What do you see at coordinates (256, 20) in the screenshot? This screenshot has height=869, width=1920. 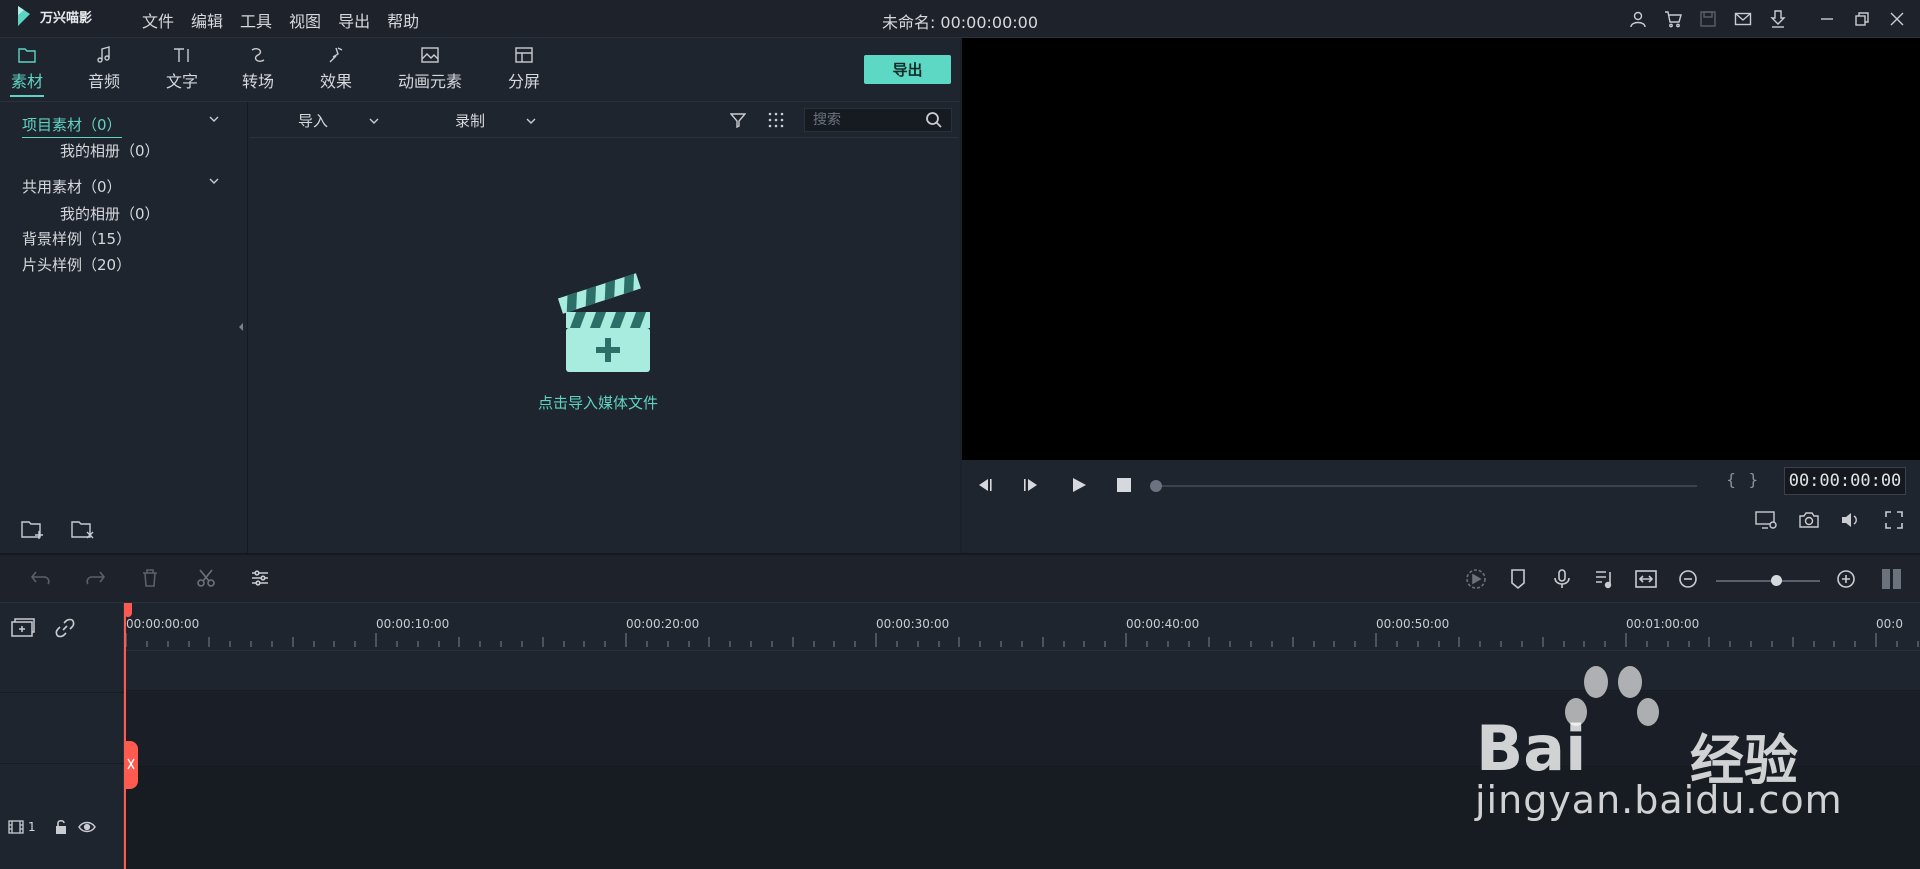 I see `menu-tools: 工具` at bounding box center [256, 20].